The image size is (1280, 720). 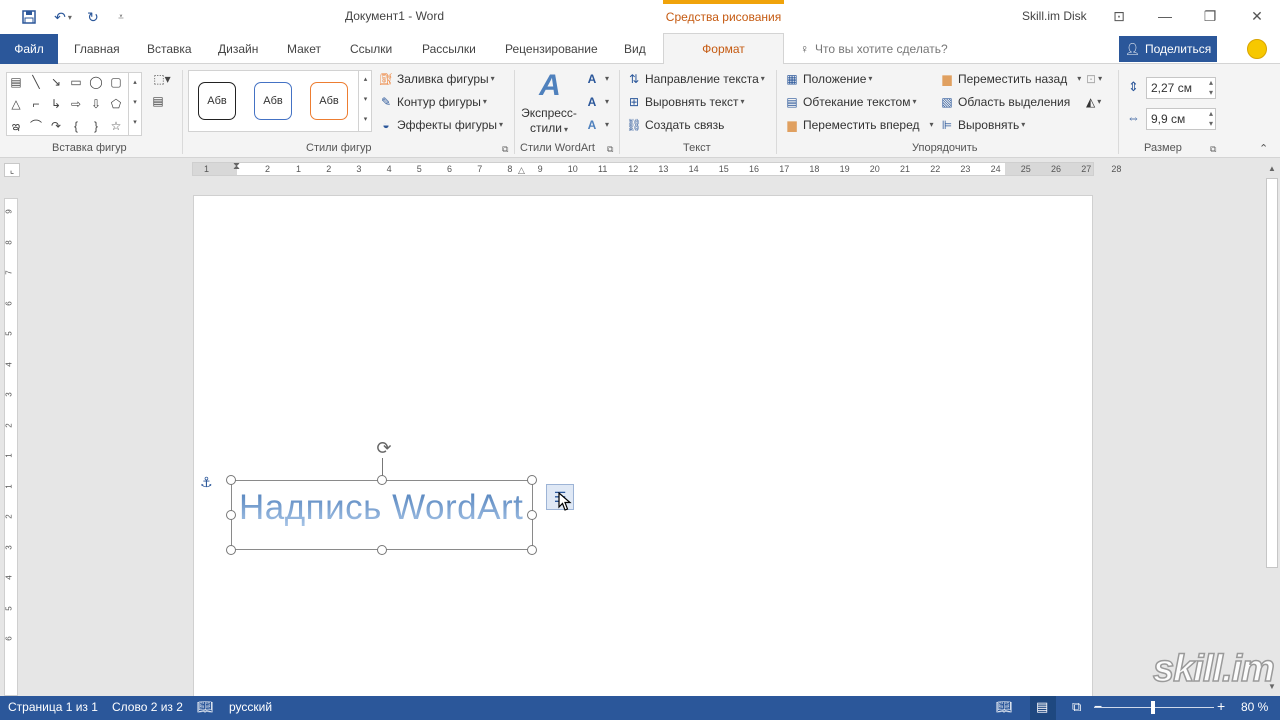 I want to click on resize-handle-top, so click(x=382, y=480).